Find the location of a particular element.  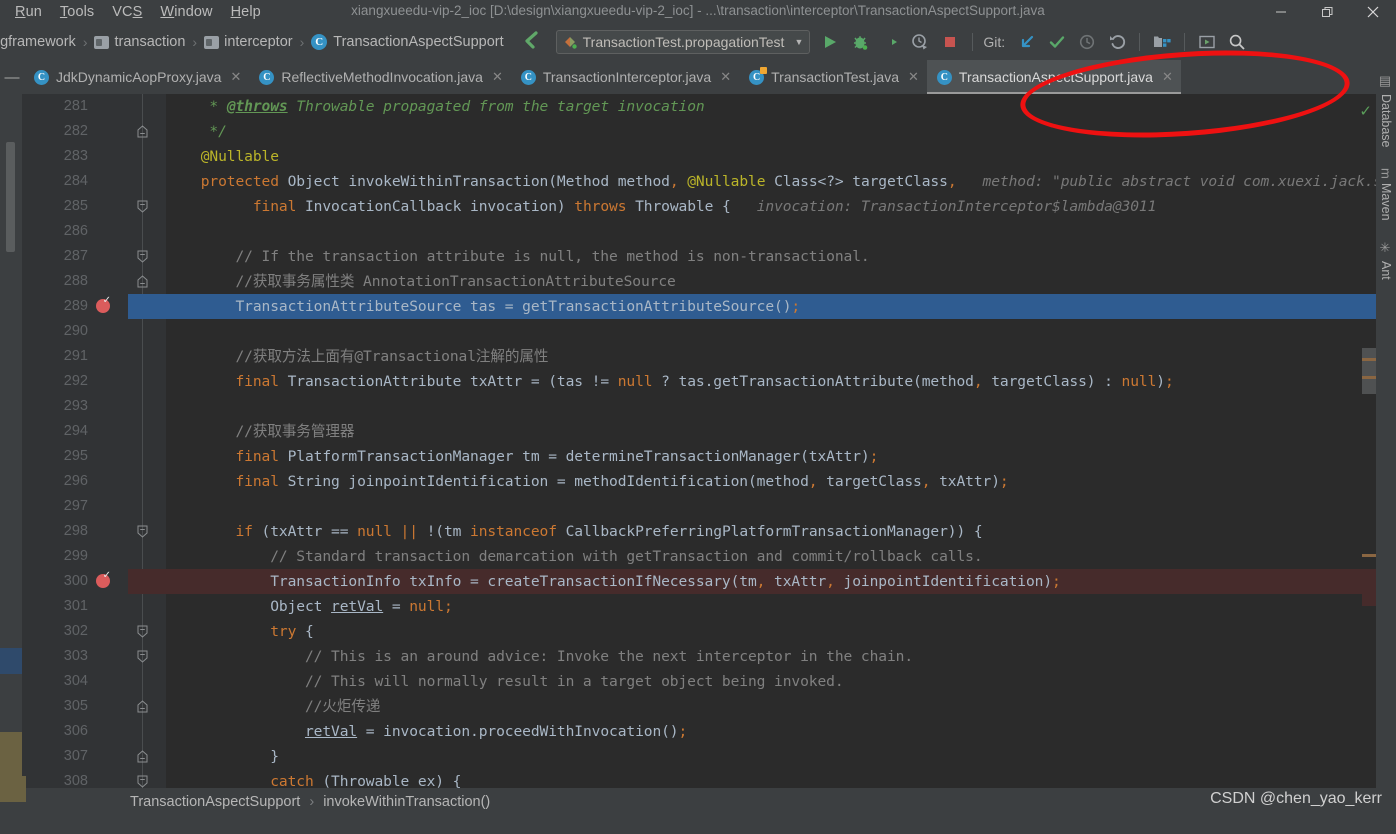

code-line: 282 */ is located at coordinates (709, 131).